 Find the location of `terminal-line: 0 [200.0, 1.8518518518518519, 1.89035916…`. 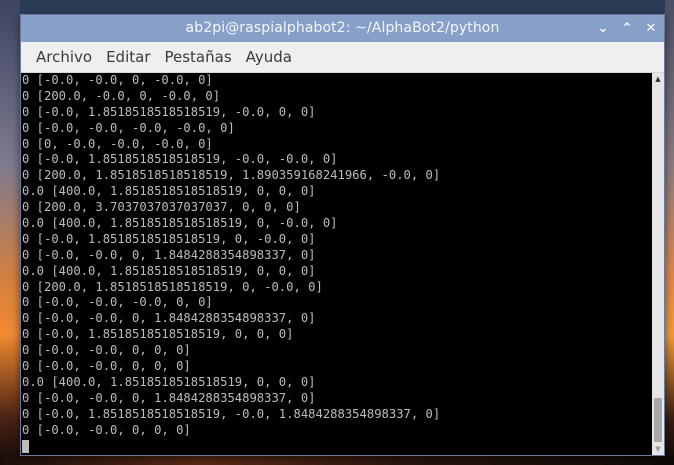

terminal-line: 0 [200.0, 1.8518518518518519, 1.89035916… is located at coordinates (231, 175).